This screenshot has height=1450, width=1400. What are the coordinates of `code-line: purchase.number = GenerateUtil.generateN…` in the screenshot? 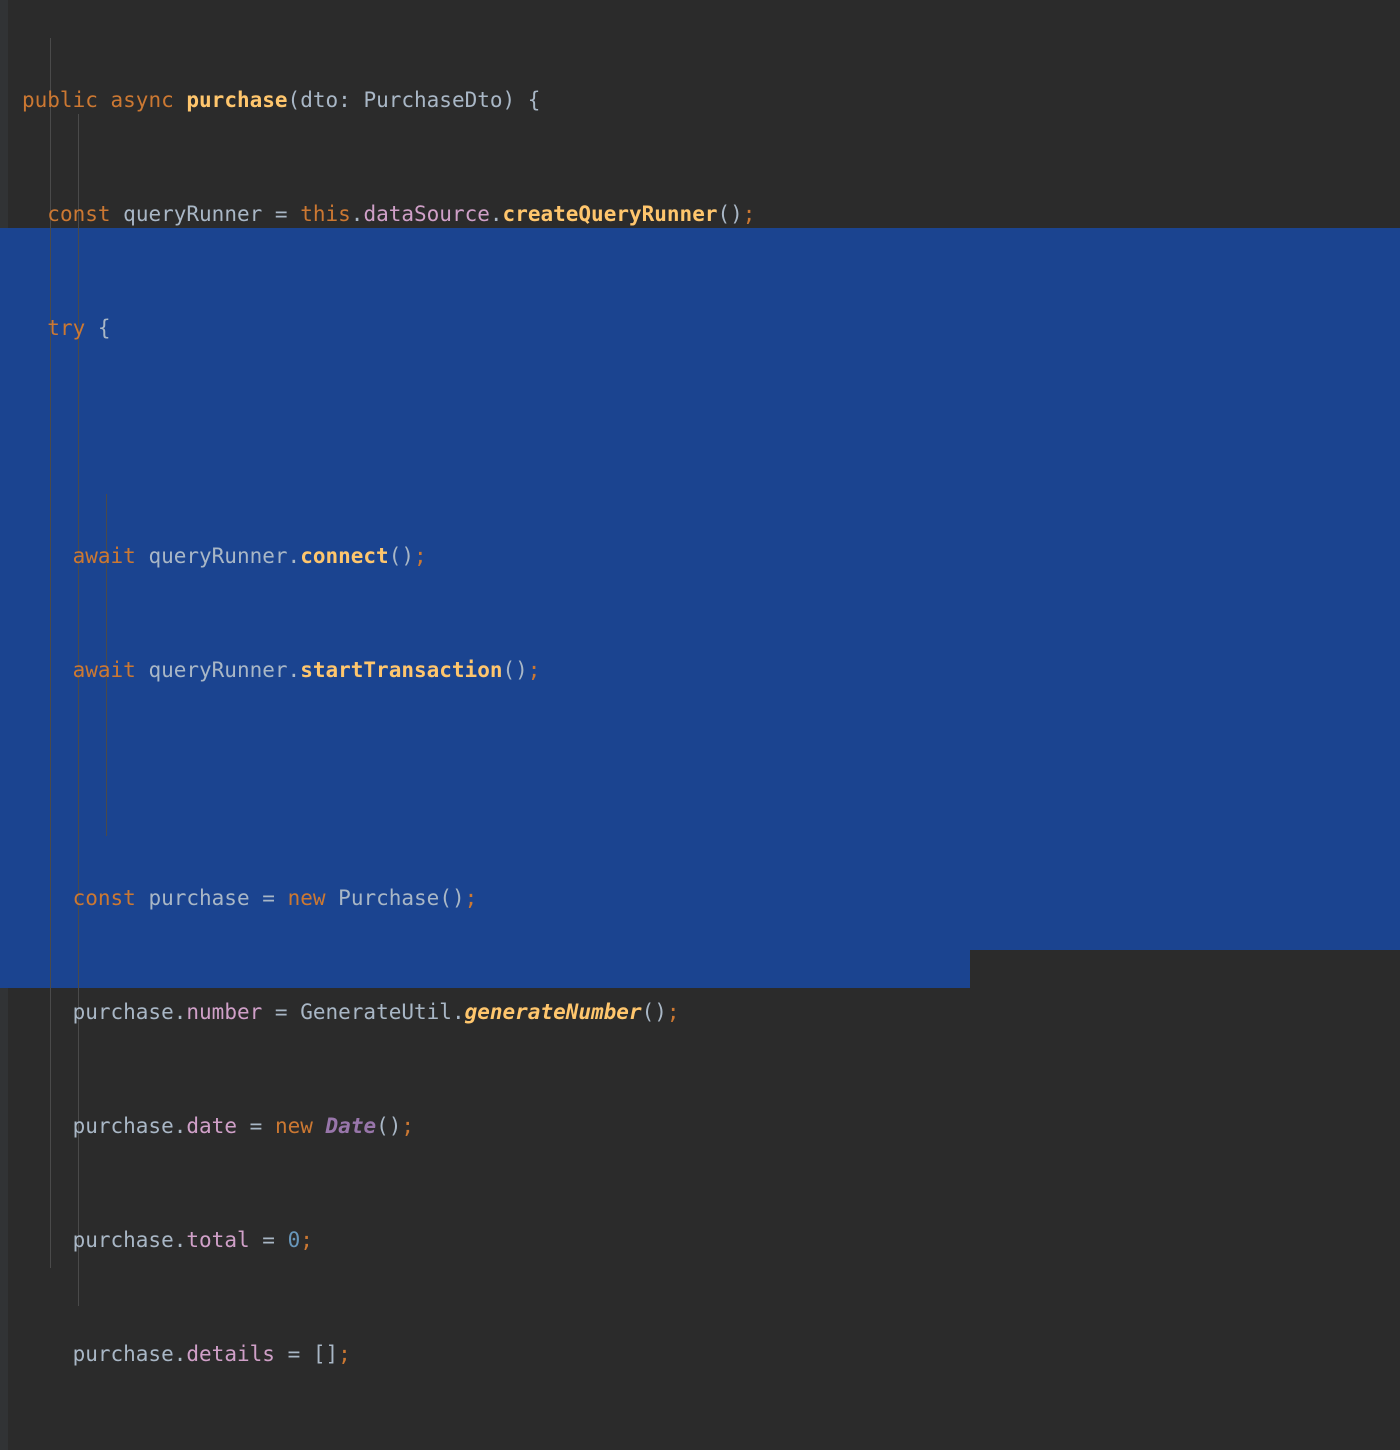 It's located at (631, 1012).